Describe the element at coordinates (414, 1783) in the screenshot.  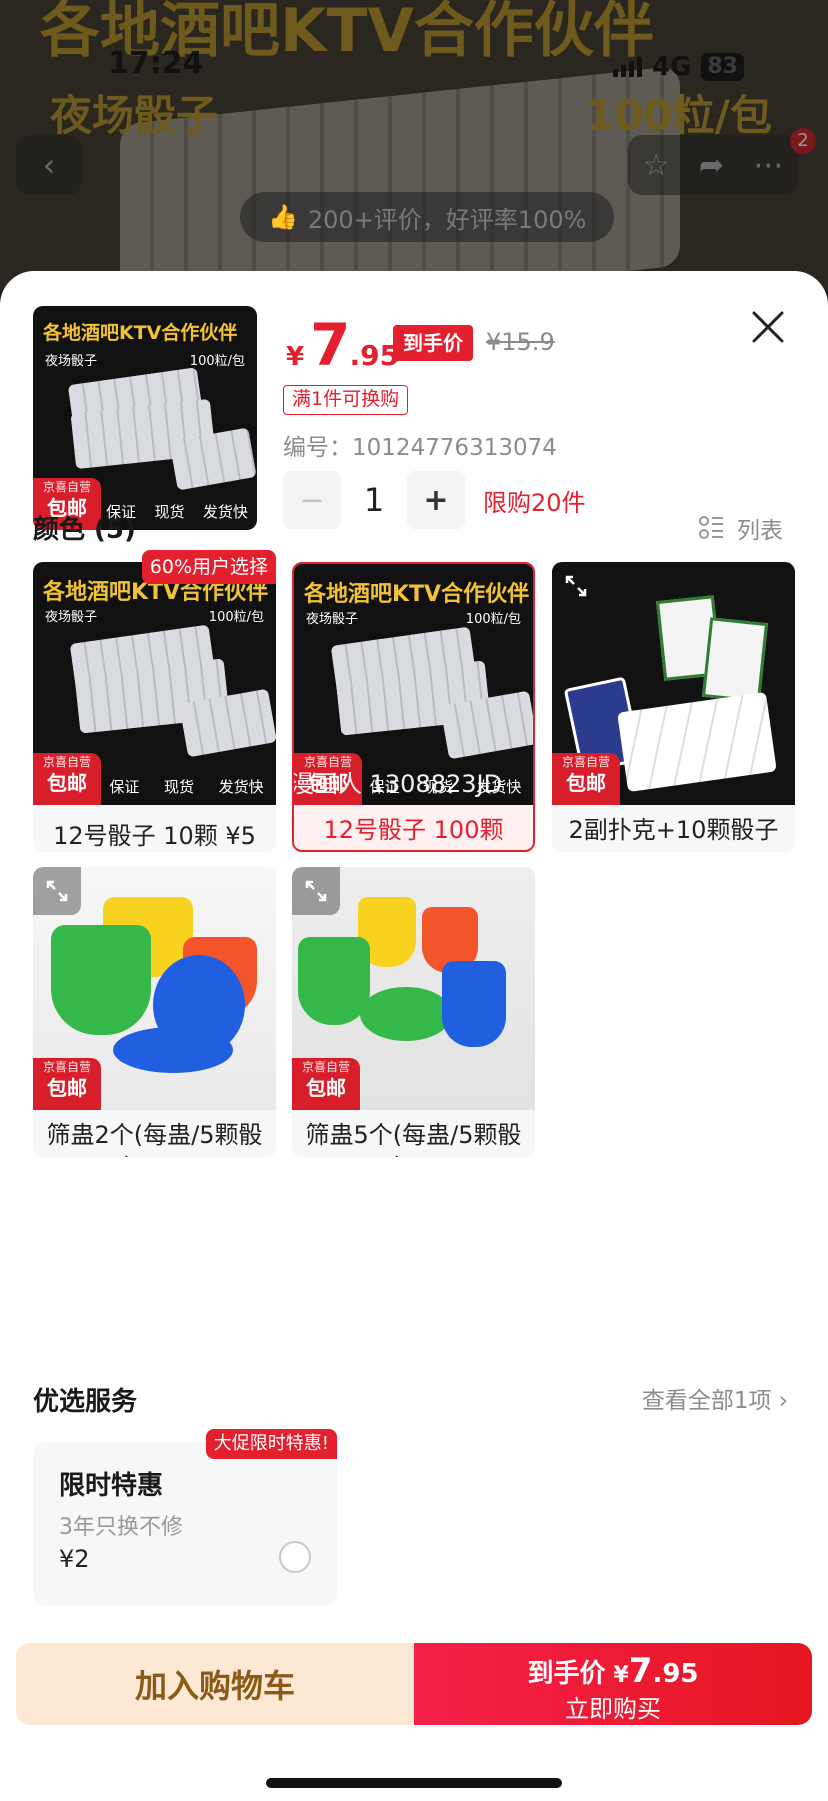
I see `home-indicator` at that location.